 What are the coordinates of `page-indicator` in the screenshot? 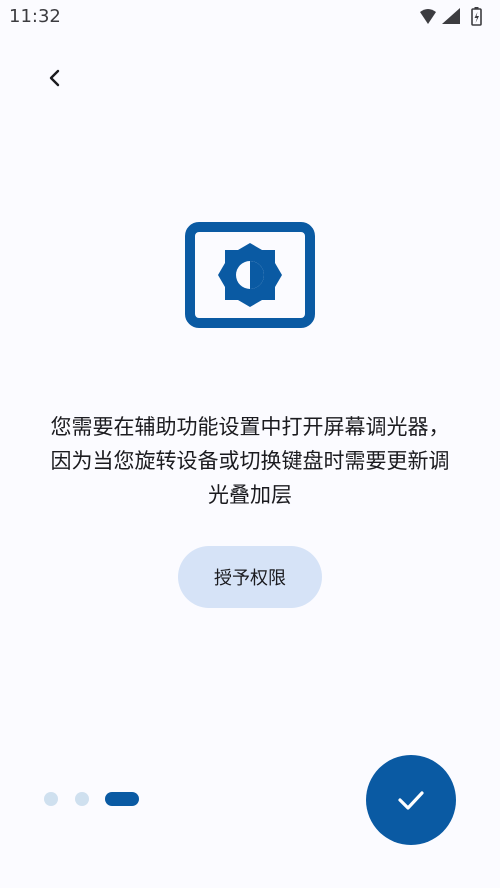 It's located at (94, 799).